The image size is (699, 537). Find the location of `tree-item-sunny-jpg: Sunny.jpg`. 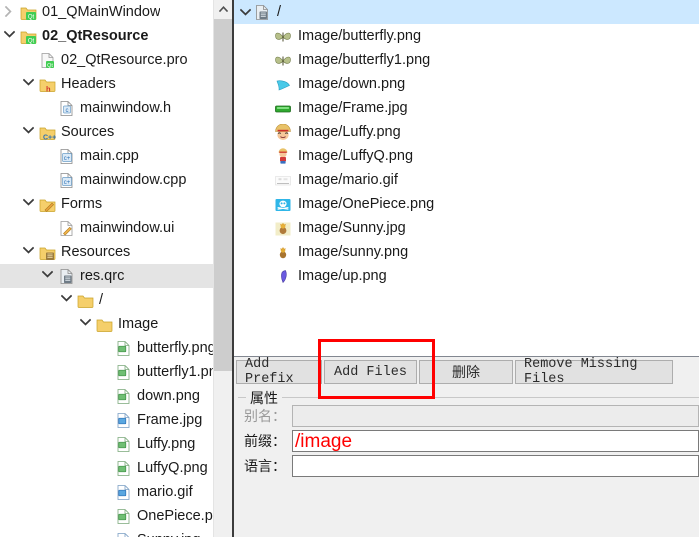

tree-item-sunny-jpg: Sunny.jpg is located at coordinates (106, 532).